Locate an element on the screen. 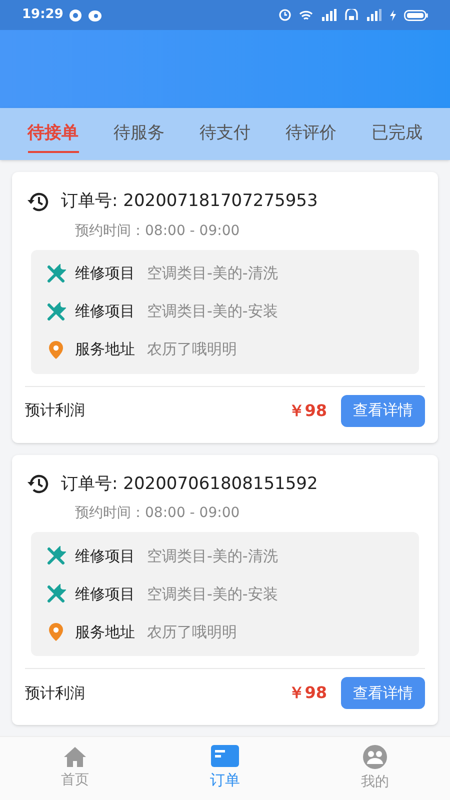 Image resolution: width=450 pixels, height=800 pixels. nav-item: 首页 is located at coordinates (75, 768).